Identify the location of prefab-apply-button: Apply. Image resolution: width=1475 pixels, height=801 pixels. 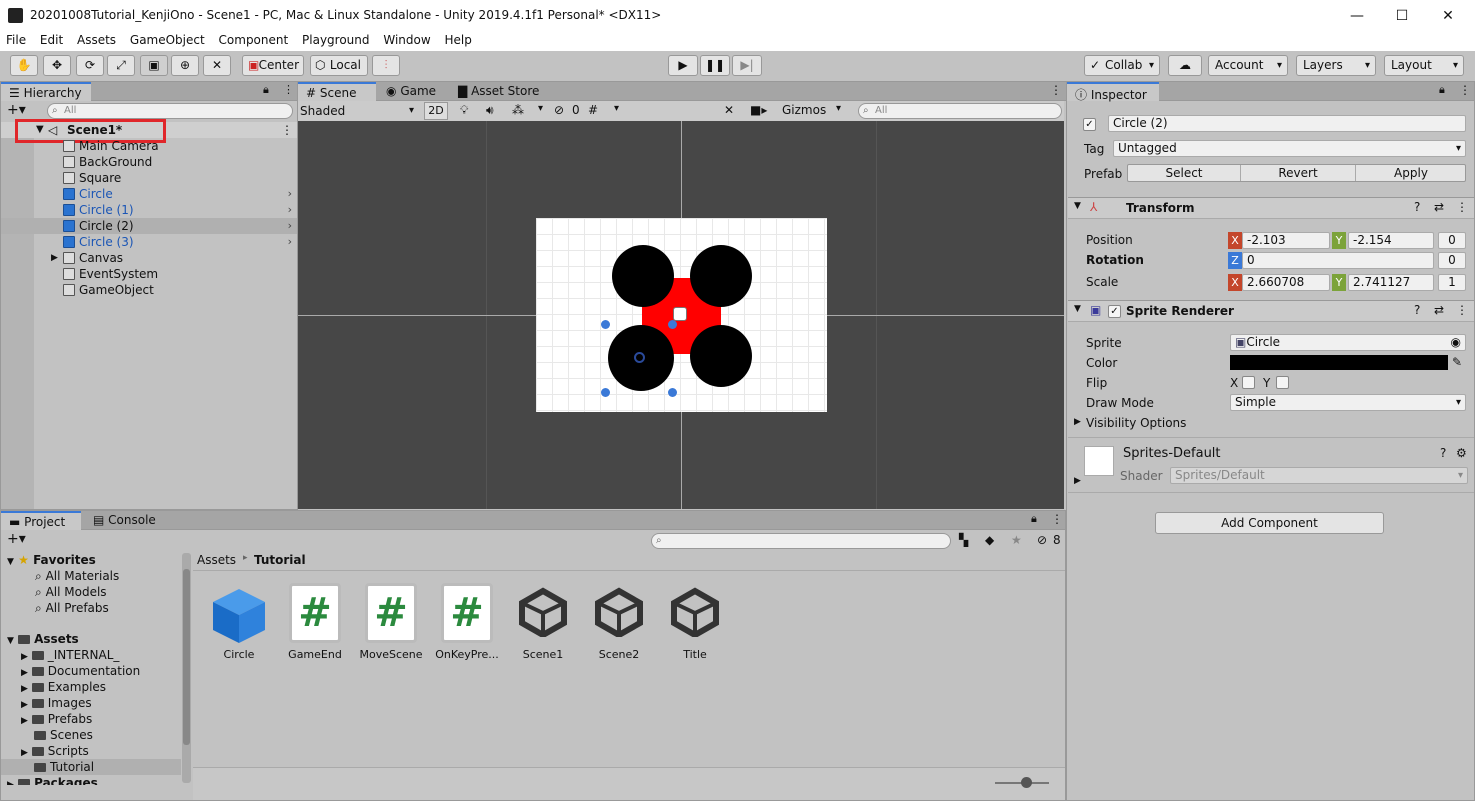
(1411, 173).